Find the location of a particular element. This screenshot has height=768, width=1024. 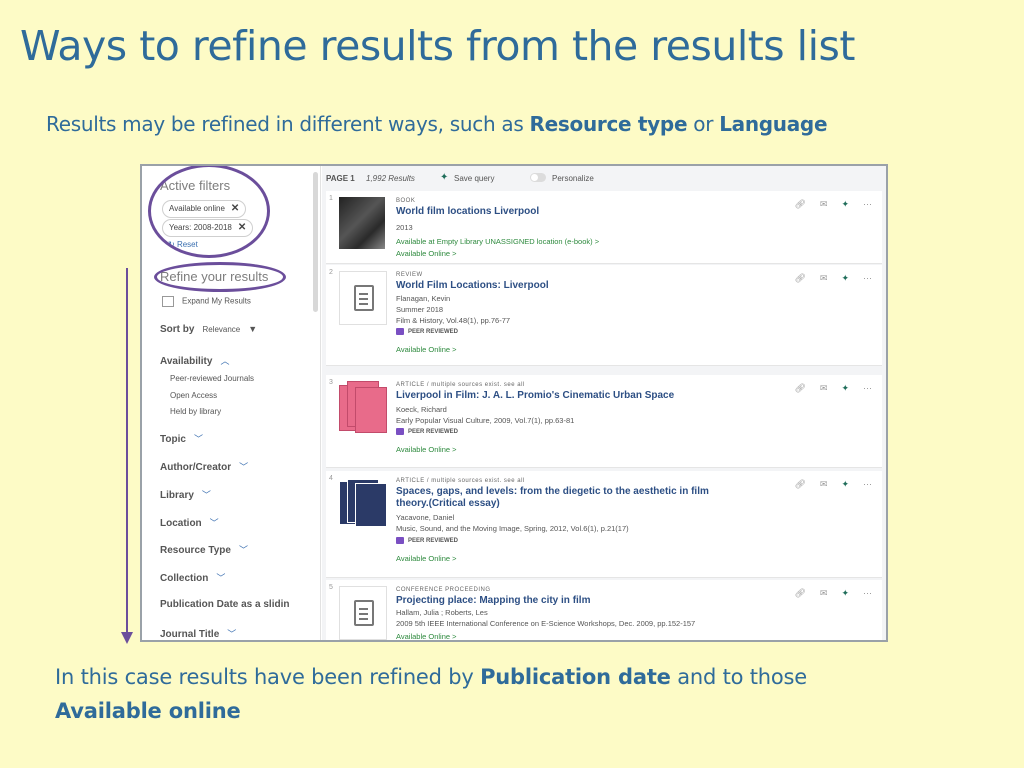

facet-resource-type: Resource Type ﹀ is located at coordinates (204, 549).